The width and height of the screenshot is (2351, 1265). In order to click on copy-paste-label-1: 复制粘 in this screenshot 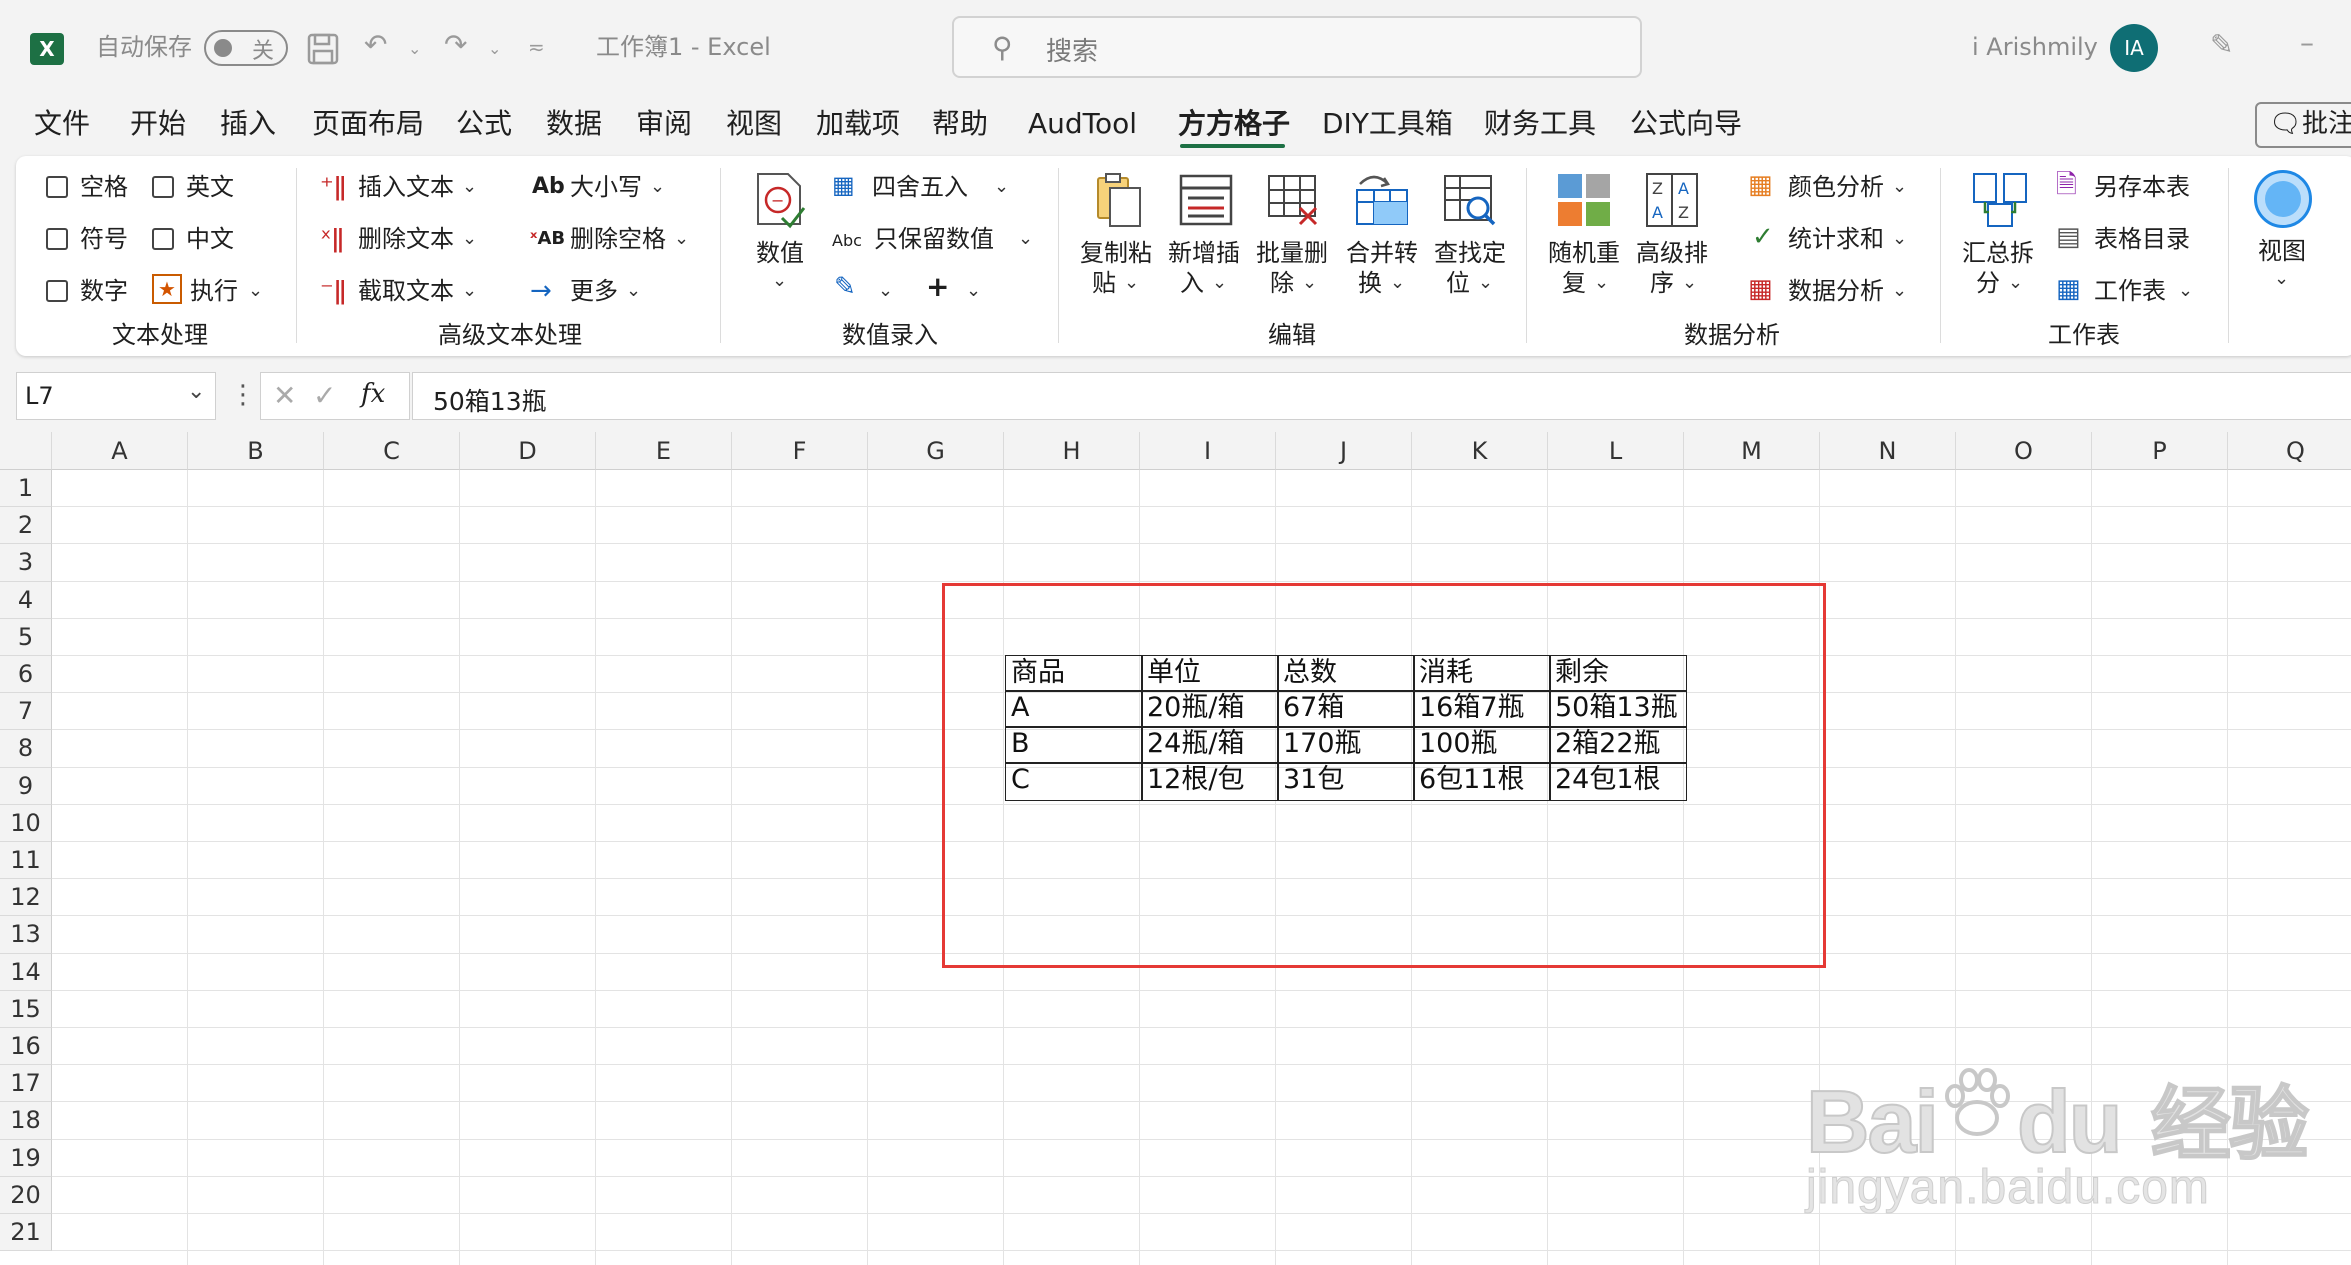, I will do `click(1116, 253)`.